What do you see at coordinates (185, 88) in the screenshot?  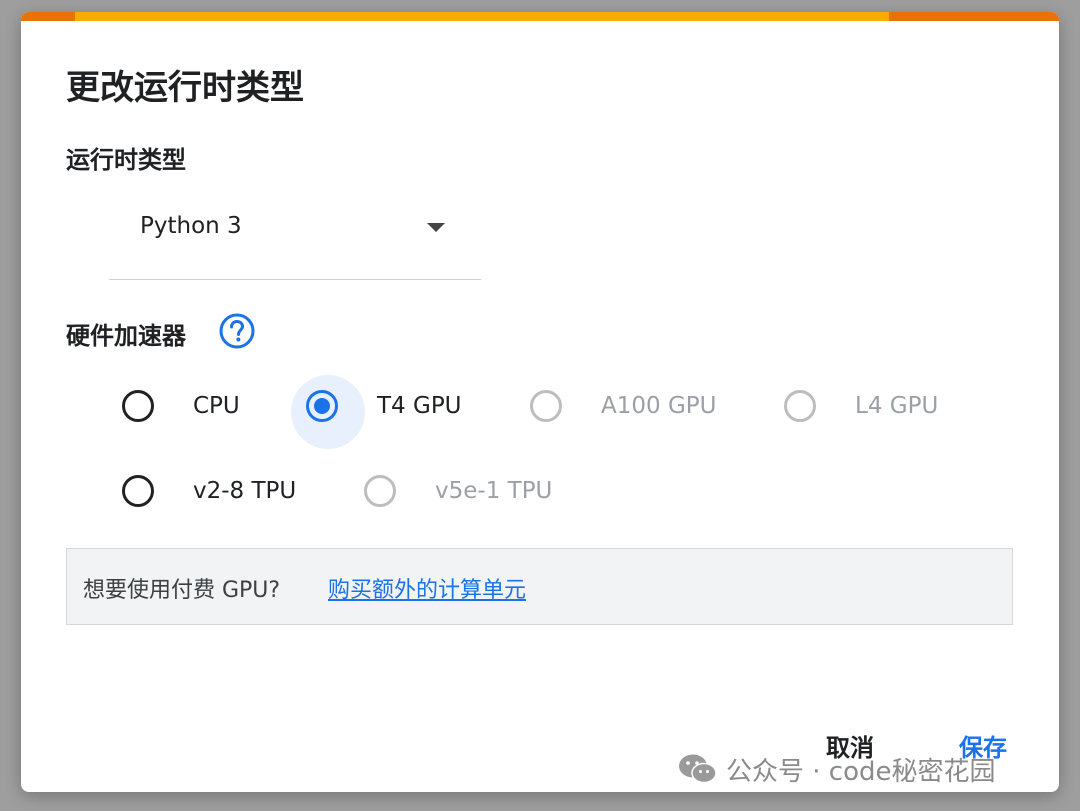 I see `dialog-title: 更改运行时类型` at bounding box center [185, 88].